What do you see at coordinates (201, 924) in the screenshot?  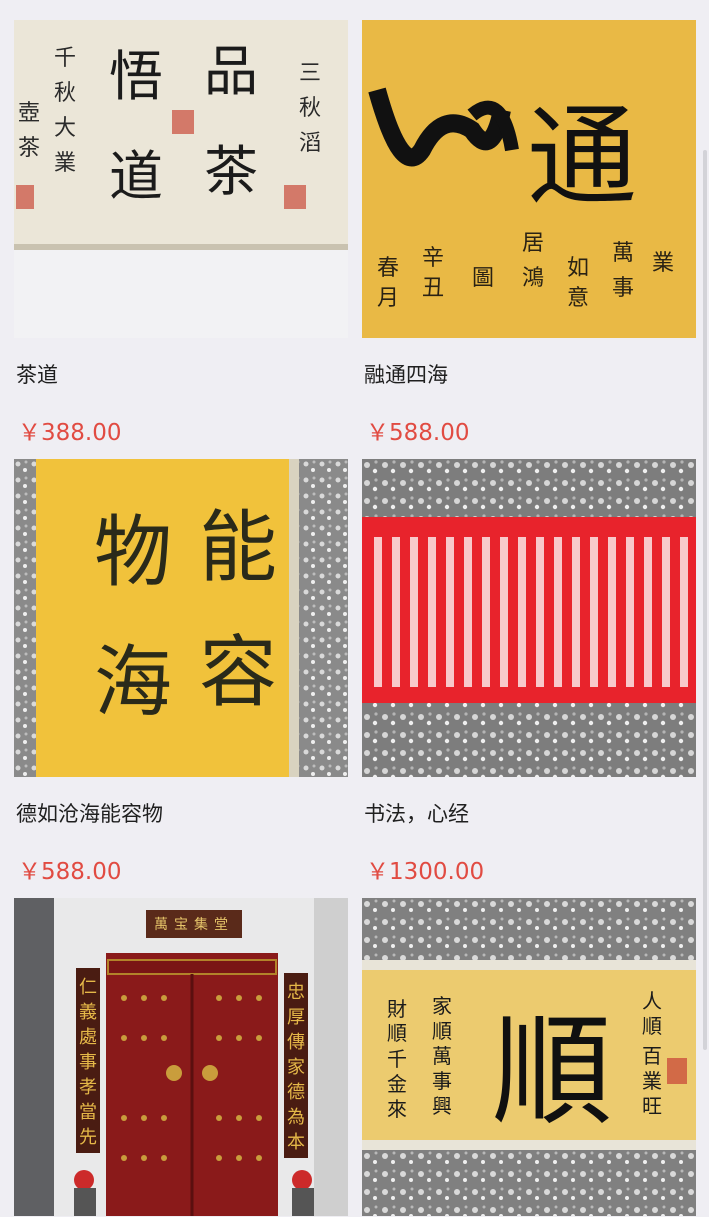 I see `svg-text: 集` at bounding box center [201, 924].